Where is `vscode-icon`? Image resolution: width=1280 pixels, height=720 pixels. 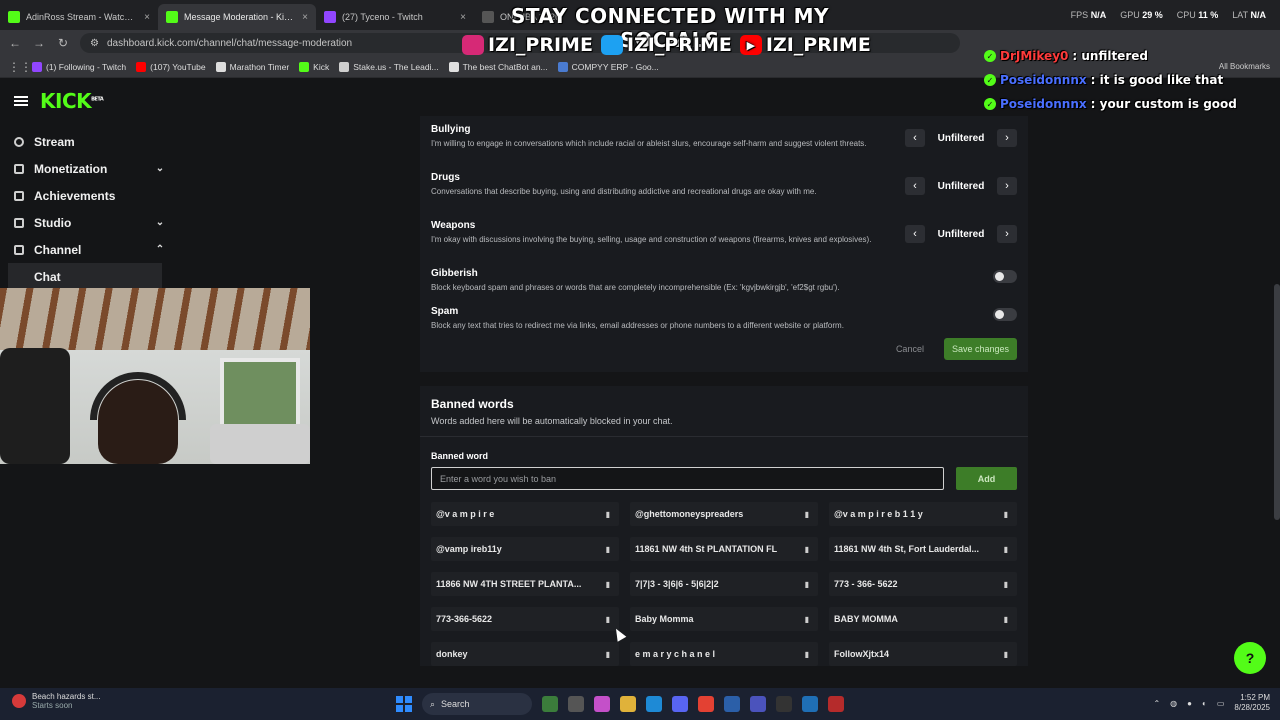
vscode-icon is located at coordinates (810, 704).